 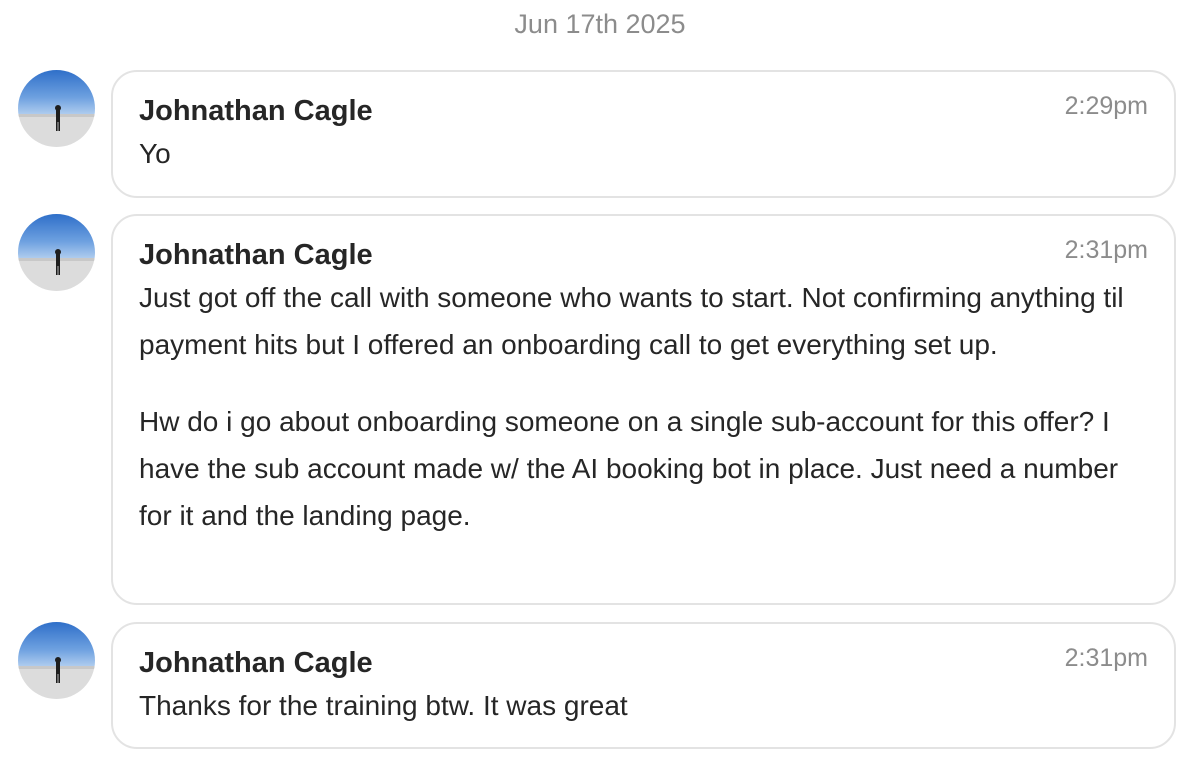 What do you see at coordinates (1106, 106) in the screenshot?
I see `message-timestamp: 2:29pm` at bounding box center [1106, 106].